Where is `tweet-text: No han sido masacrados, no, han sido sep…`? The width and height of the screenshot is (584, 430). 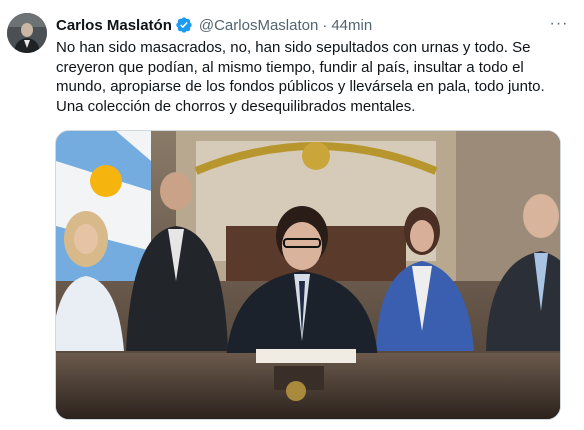 tweet-text: No han sido masacrados, no, han sido sep… is located at coordinates (300, 77).